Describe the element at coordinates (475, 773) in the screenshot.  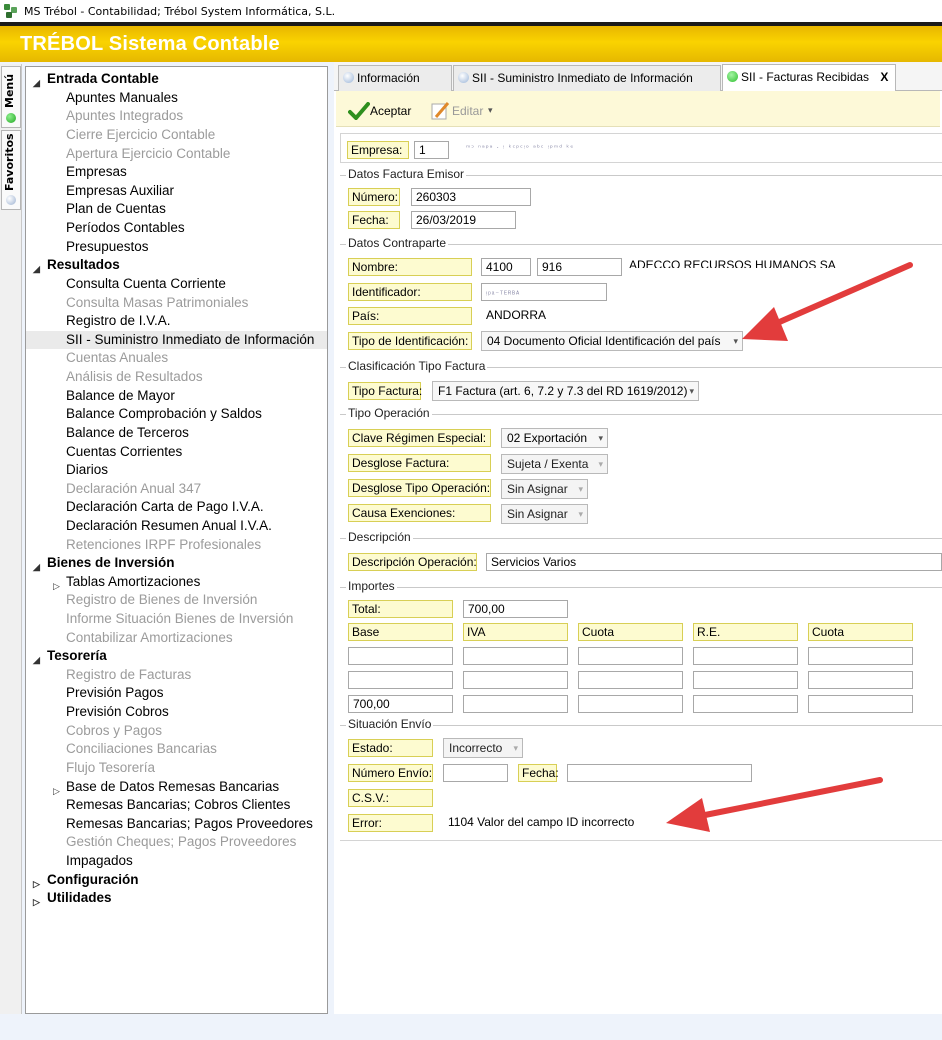
I see `numero-envio-input` at that location.